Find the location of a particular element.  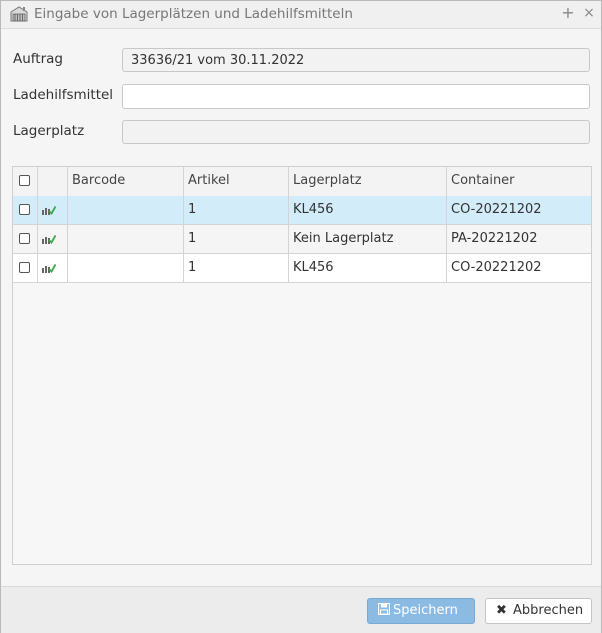

ladehilfsmittel-field is located at coordinates (356, 96).